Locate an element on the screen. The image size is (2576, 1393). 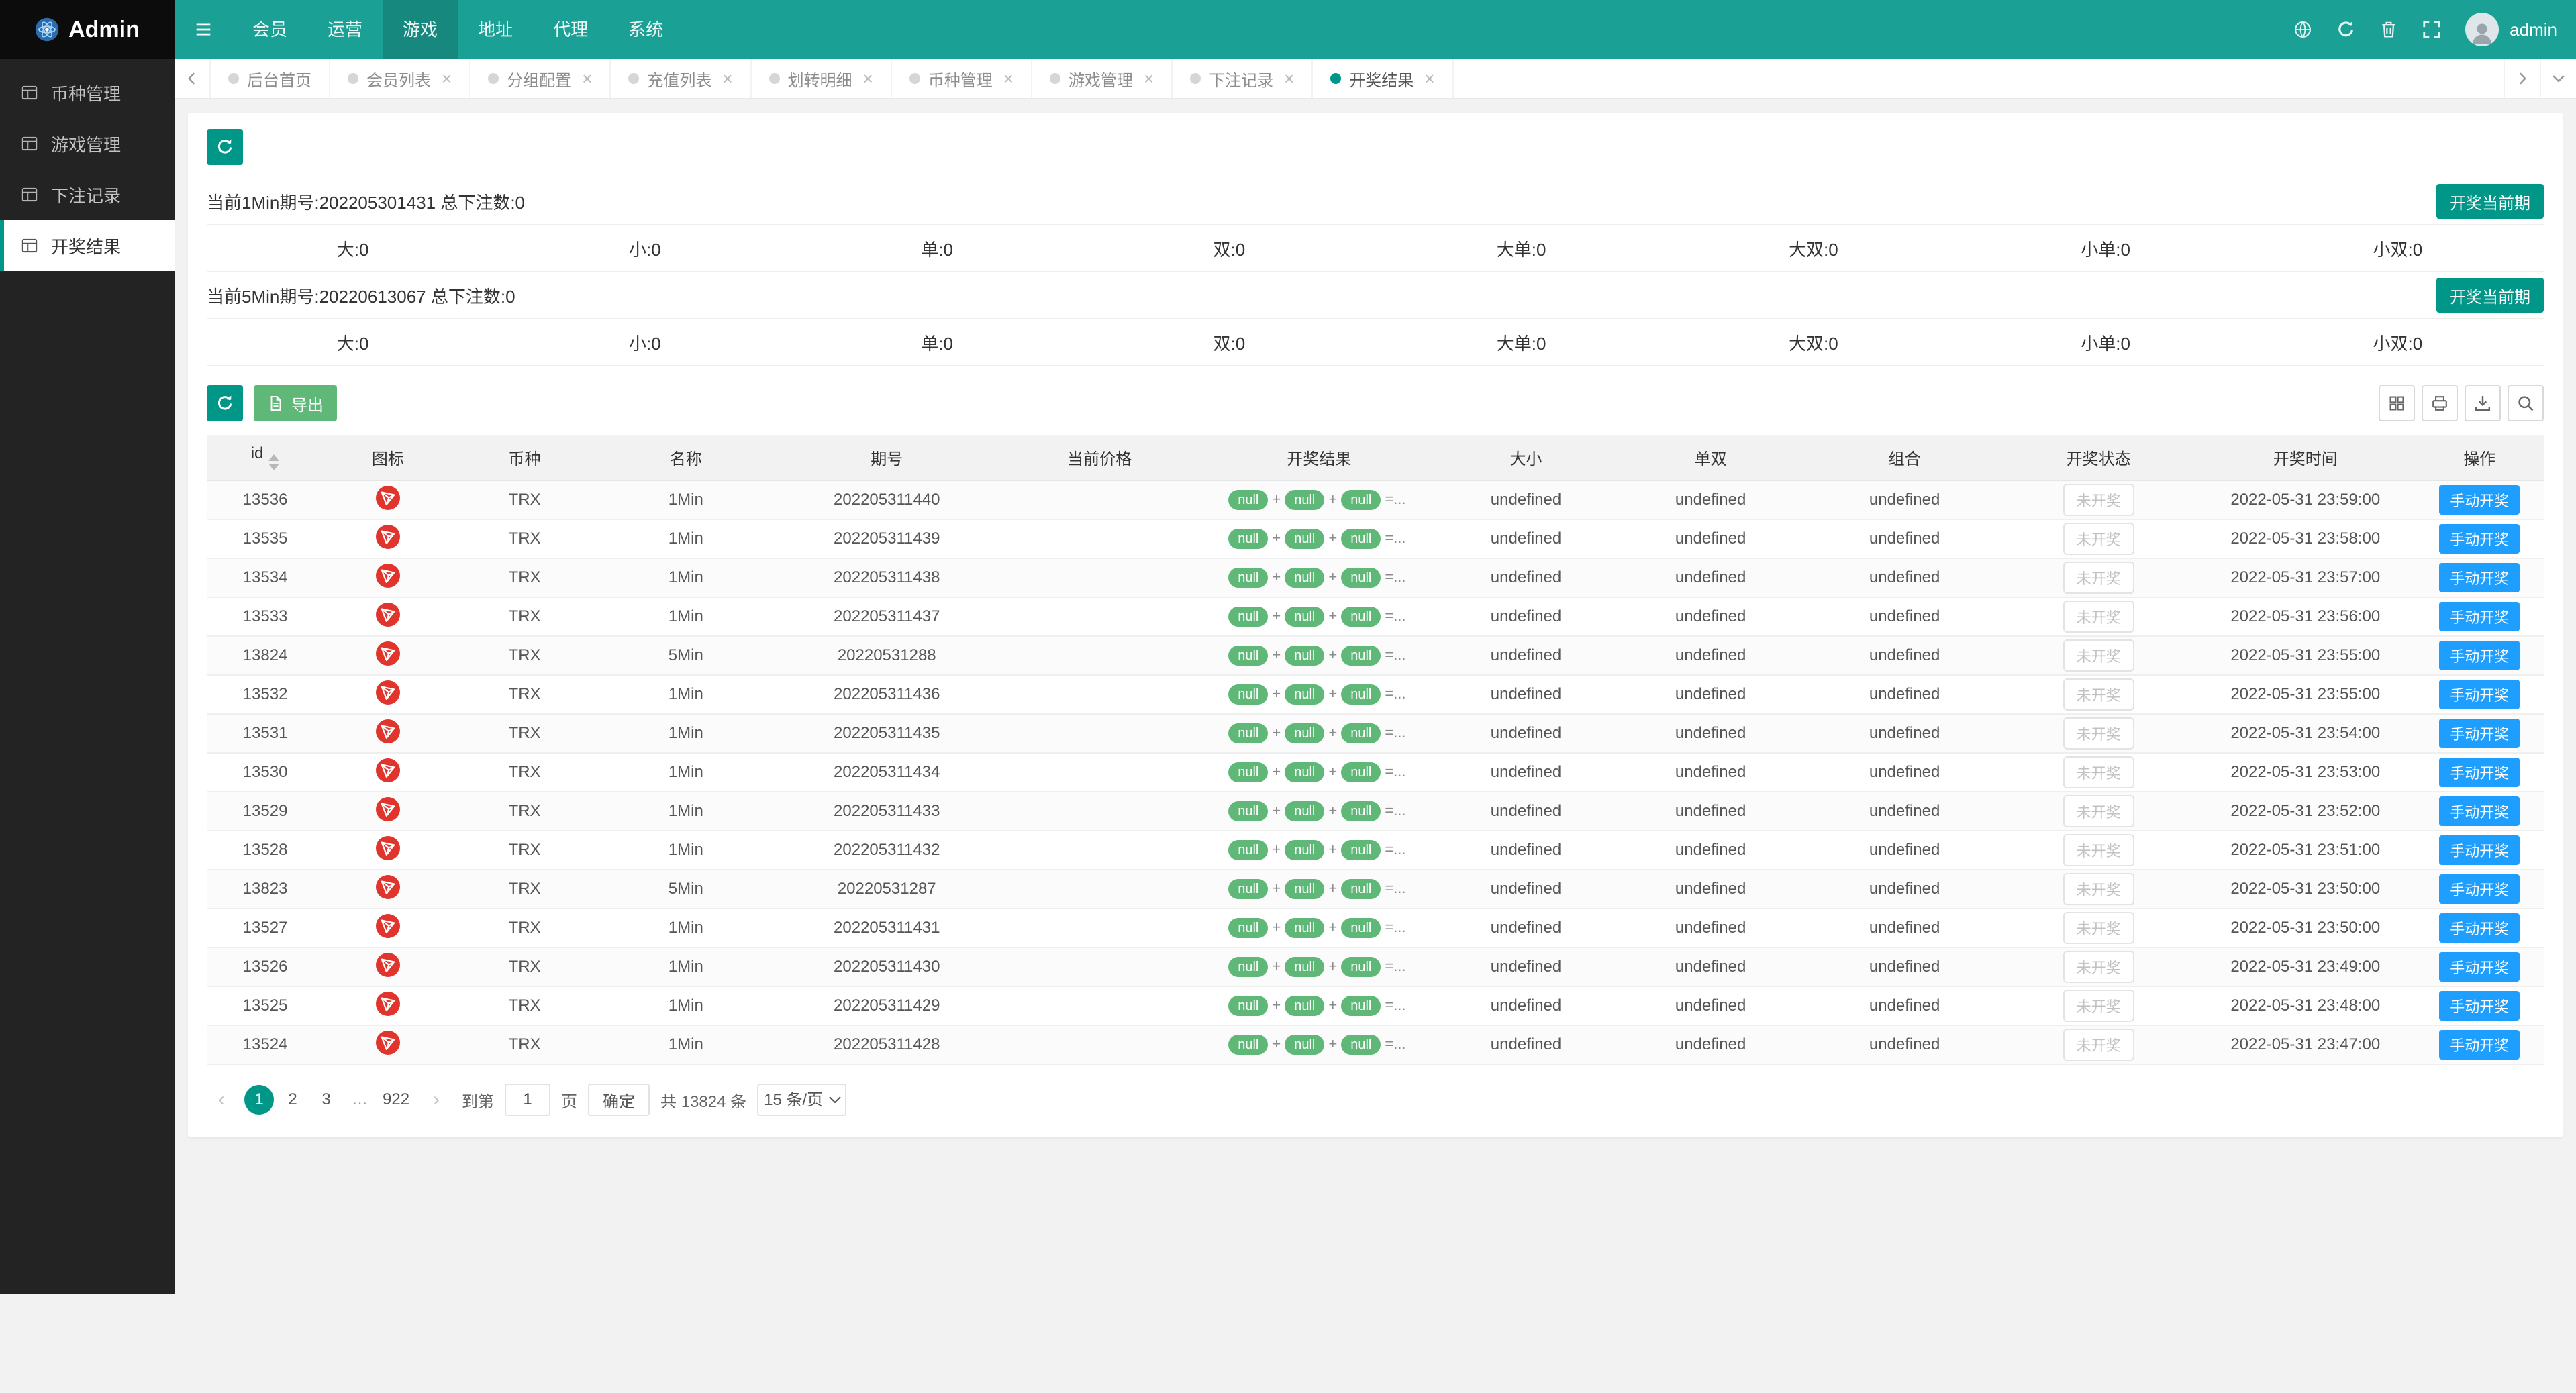
page-button: 2 is located at coordinates (292, 1100).